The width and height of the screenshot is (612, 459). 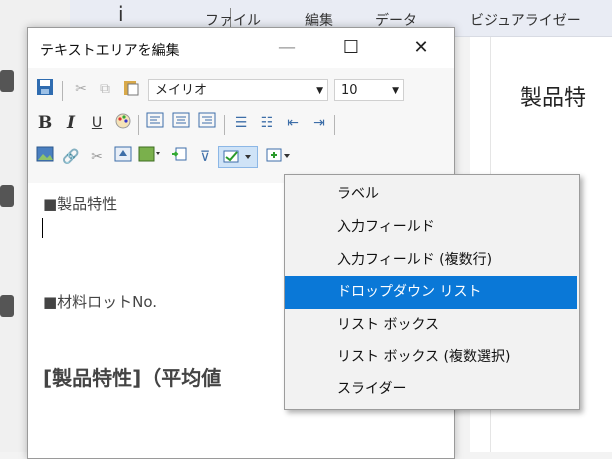 I want to click on insert-more-dropdown-button, so click(x=279, y=157).